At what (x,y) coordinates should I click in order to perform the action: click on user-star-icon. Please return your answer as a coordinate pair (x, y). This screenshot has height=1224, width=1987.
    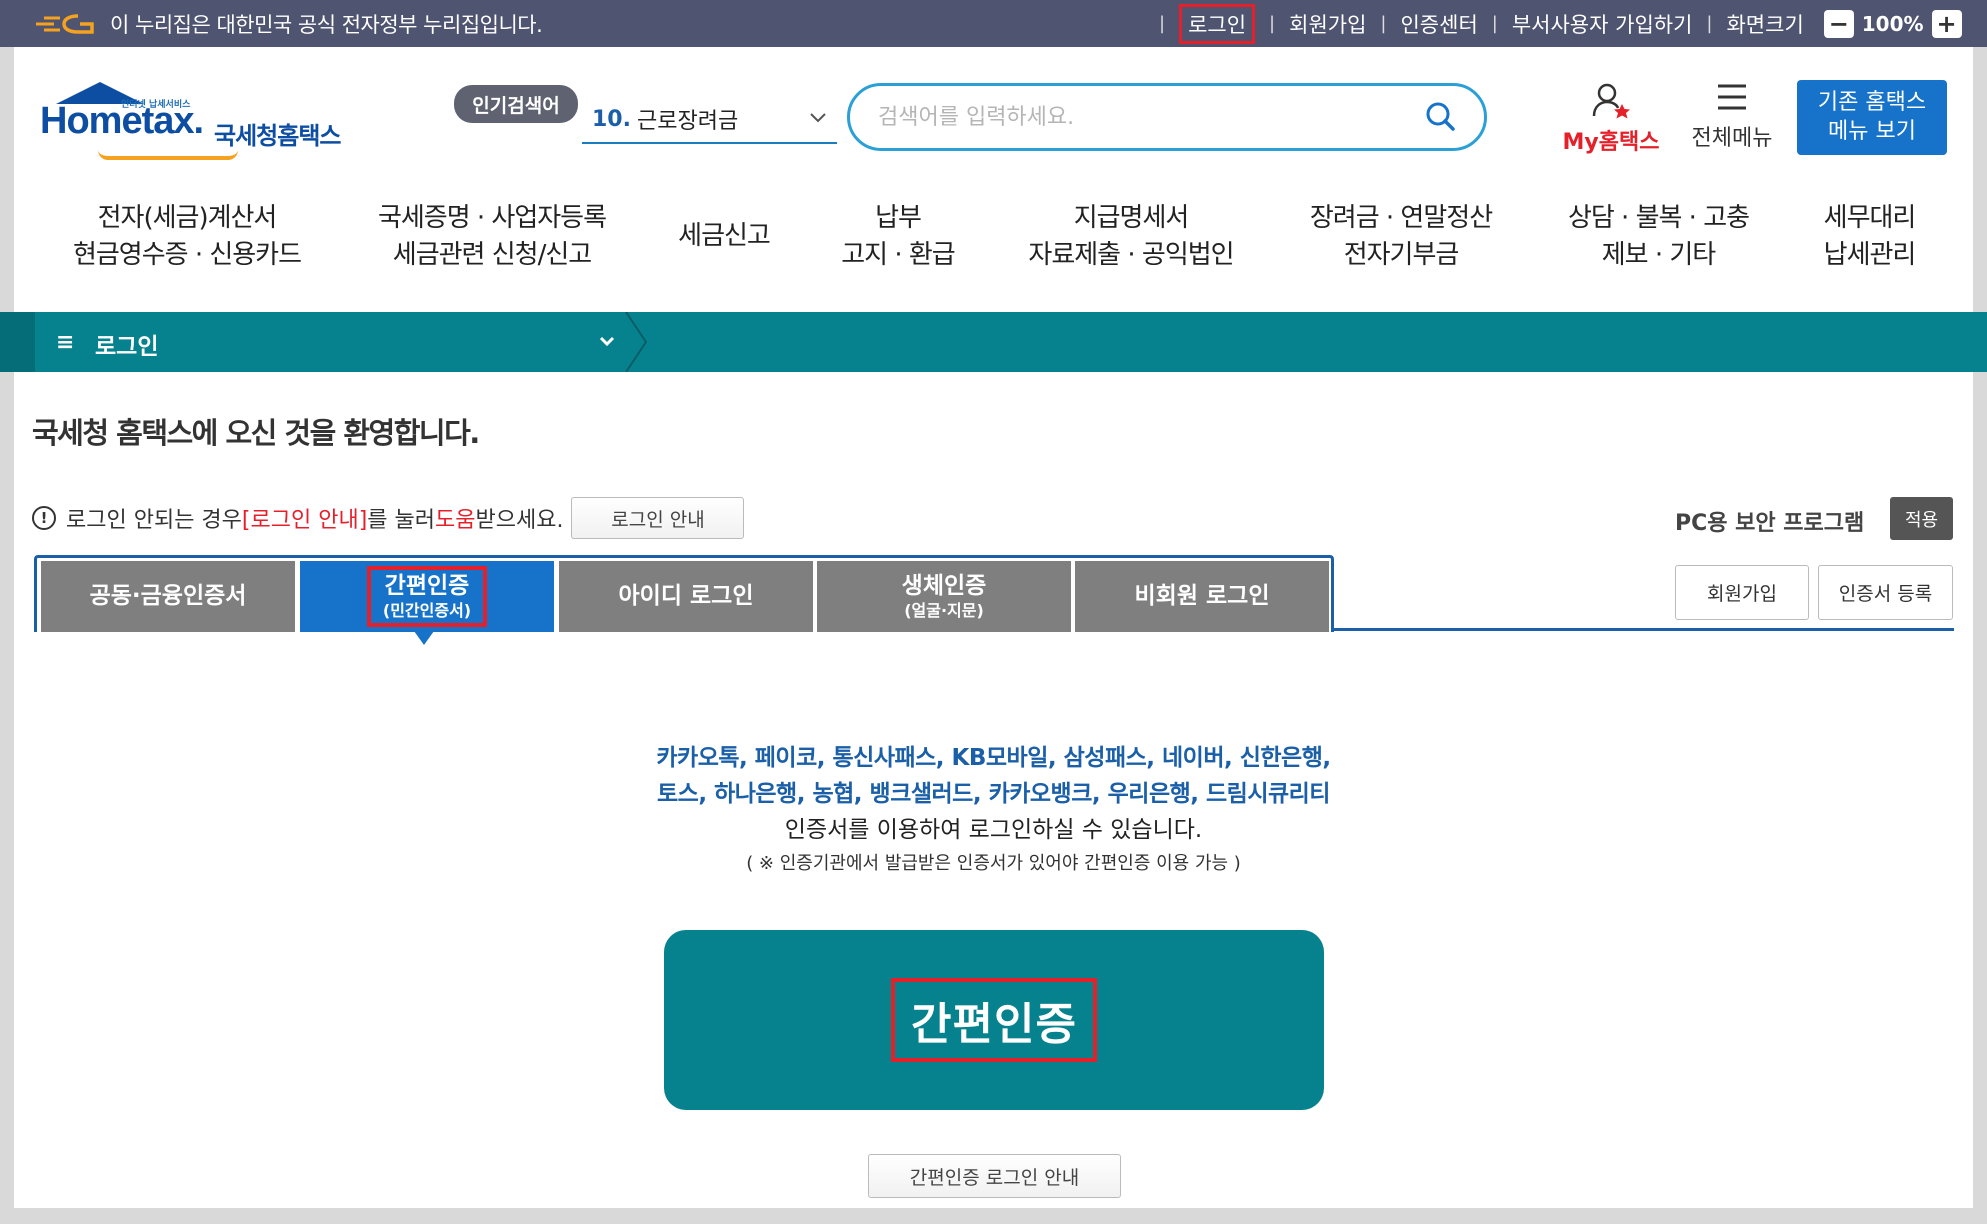
    Looking at the image, I should click on (1611, 101).